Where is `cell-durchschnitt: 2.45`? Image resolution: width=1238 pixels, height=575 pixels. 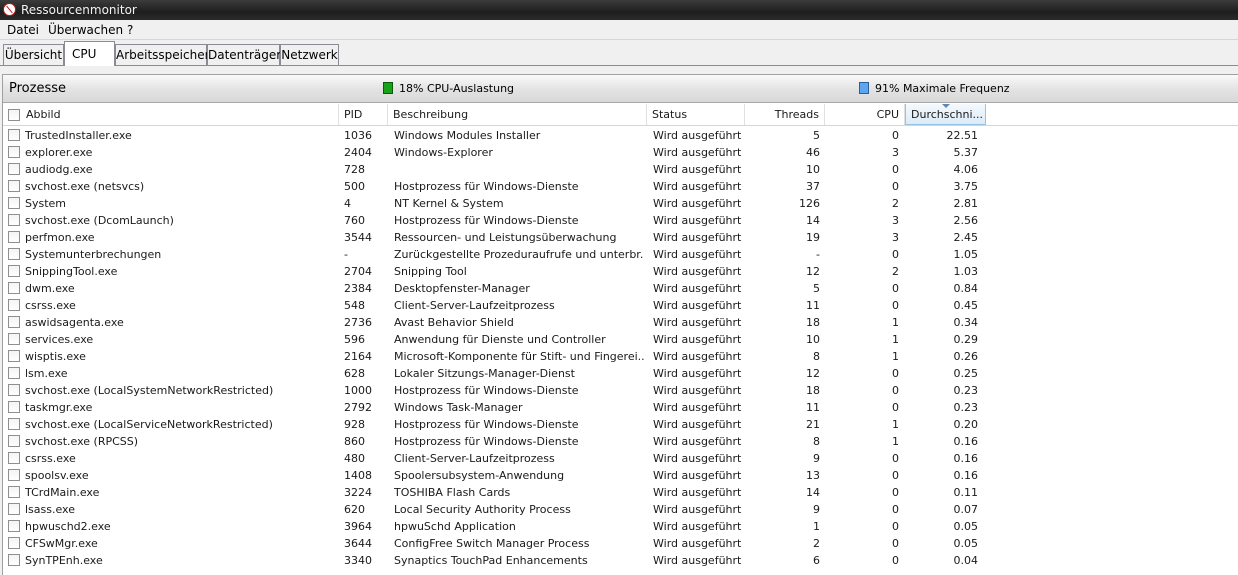
cell-durchschnitt: 2.45 is located at coordinates (966, 237).